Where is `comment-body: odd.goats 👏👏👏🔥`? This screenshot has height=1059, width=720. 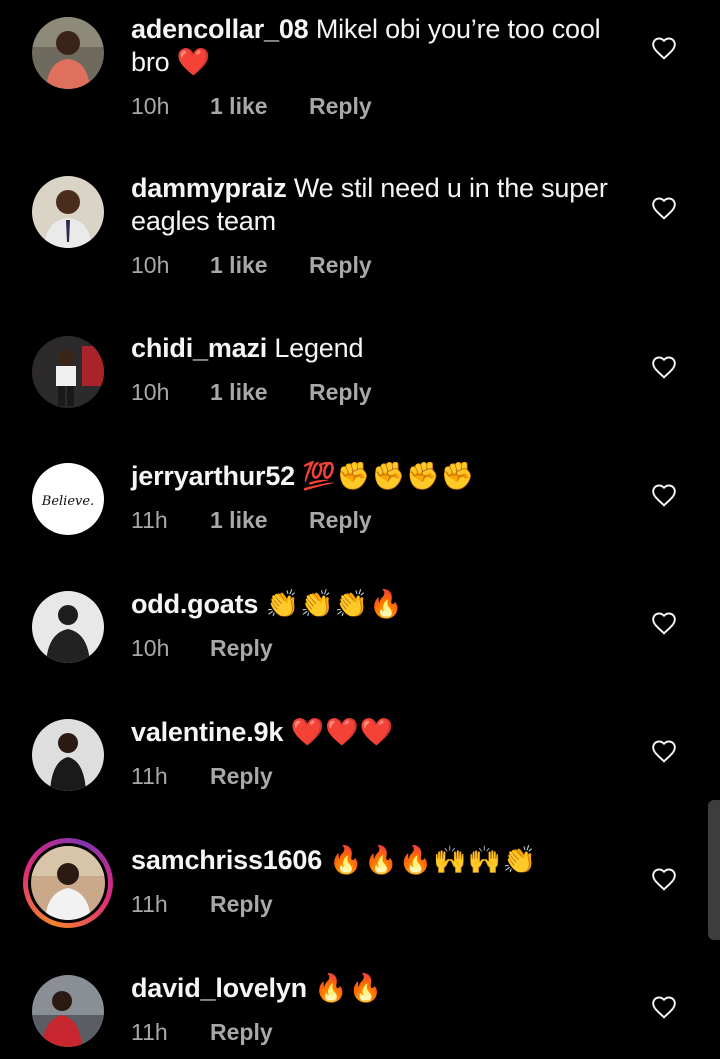
comment-body: odd.goats 👏👏👏🔥 is located at coordinates (381, 604).